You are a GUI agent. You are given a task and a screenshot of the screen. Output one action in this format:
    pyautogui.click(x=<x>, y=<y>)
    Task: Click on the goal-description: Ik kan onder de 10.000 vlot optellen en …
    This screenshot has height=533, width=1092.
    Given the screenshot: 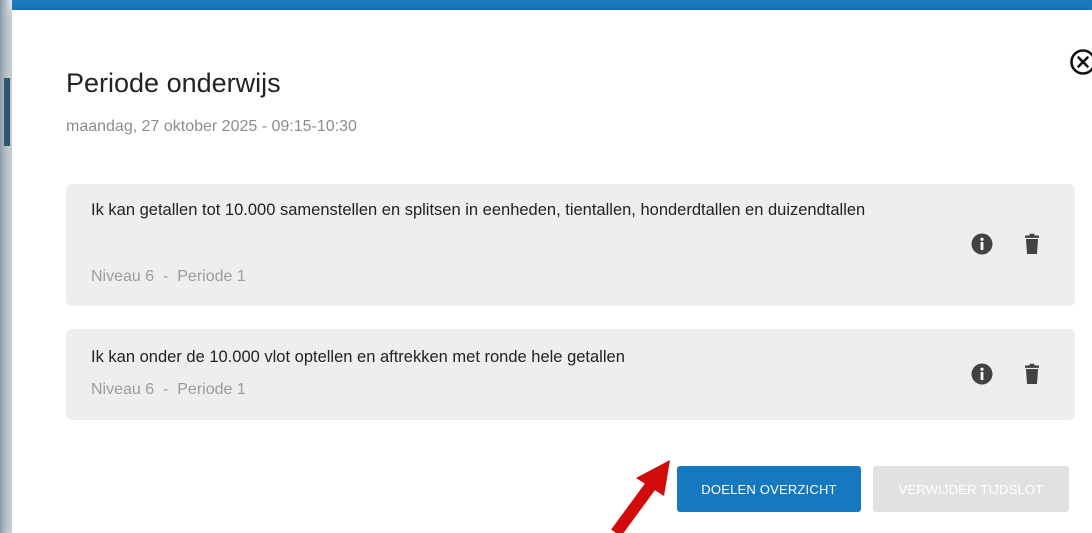 What is the action you would take?
    pyautogui.click(x=358, y=357)
    